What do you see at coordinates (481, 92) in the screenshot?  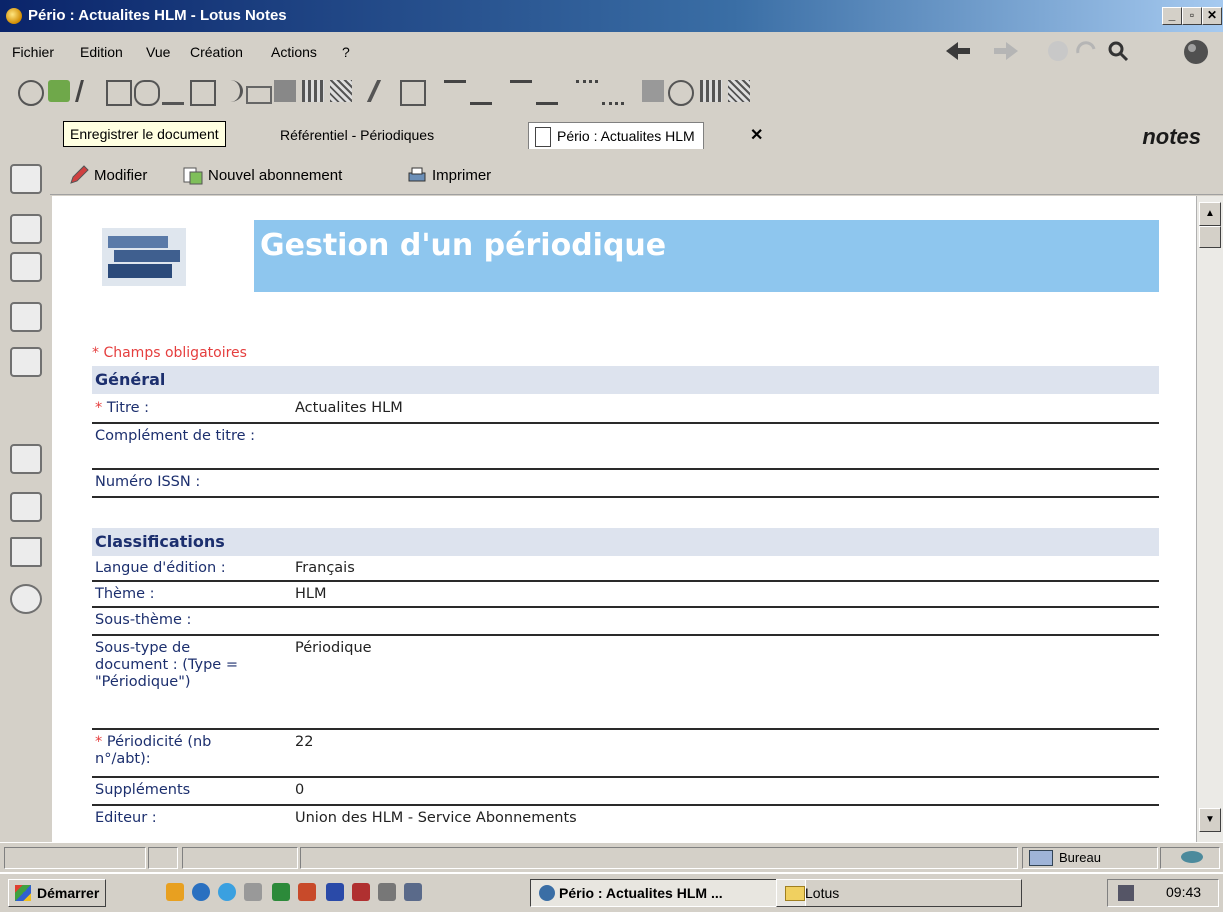 I see `collapse-all-icon` at bounding box center [481, 92].